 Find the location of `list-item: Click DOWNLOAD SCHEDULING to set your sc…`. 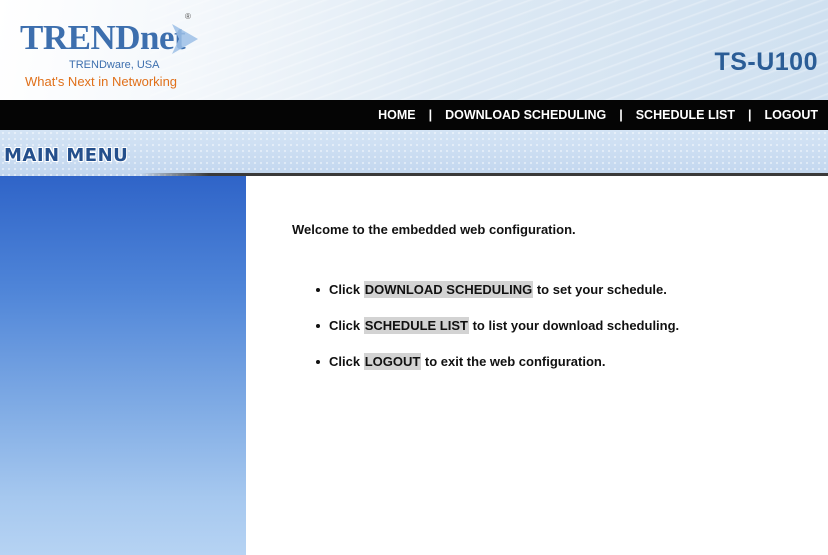

list-item: Click DOWNLOAD SCHEDULING to set your sc… is located at coordinates (497, 299).